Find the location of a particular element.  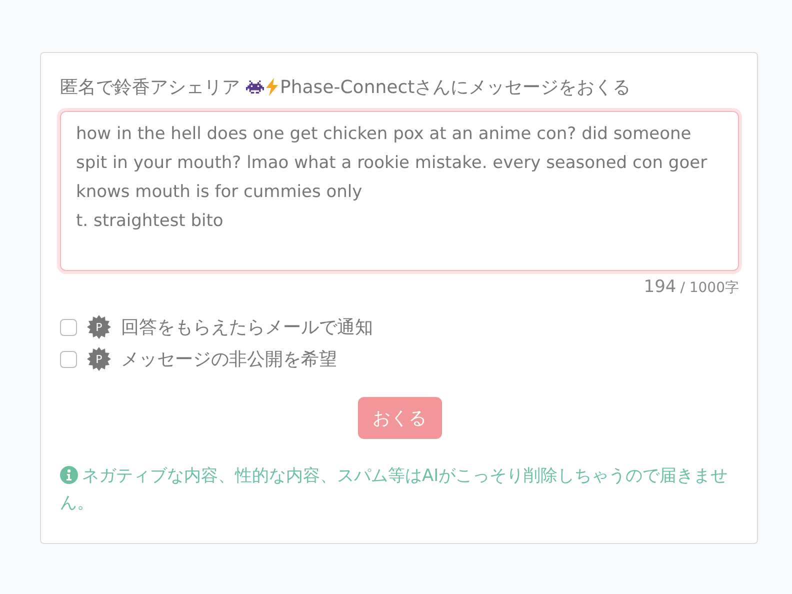

option-label: 回答をもらえたらメールで通知 is located at coordinates (247, 327).